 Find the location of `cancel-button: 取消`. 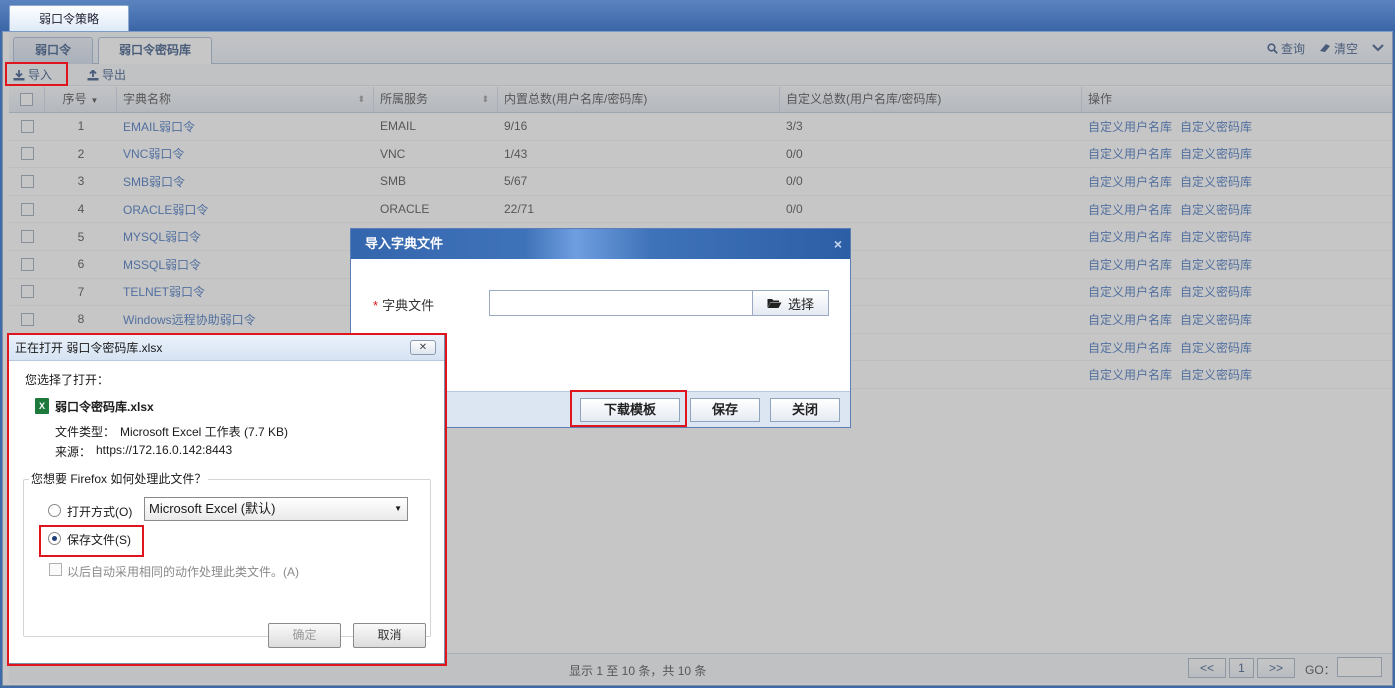

cancel-button: 取消 is located at coordinates (389, 635).